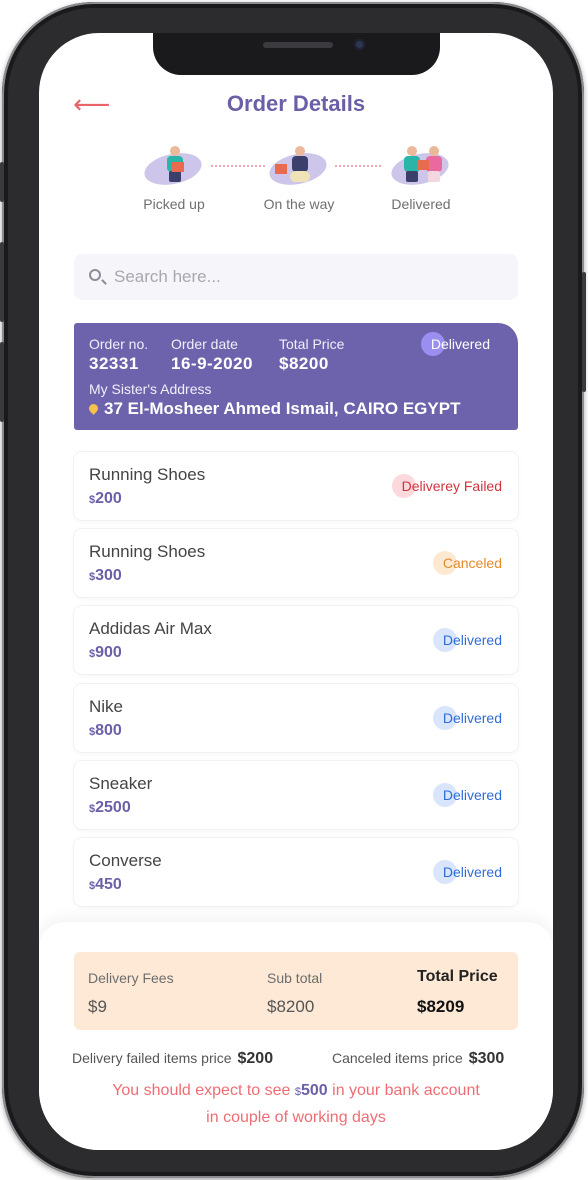 This screenshot has height=1180, width=588. What do you see at coordinates (212, 363) in the screenshot?
I see `order-date: 16-9-2020` at bounding box center [212, 363].